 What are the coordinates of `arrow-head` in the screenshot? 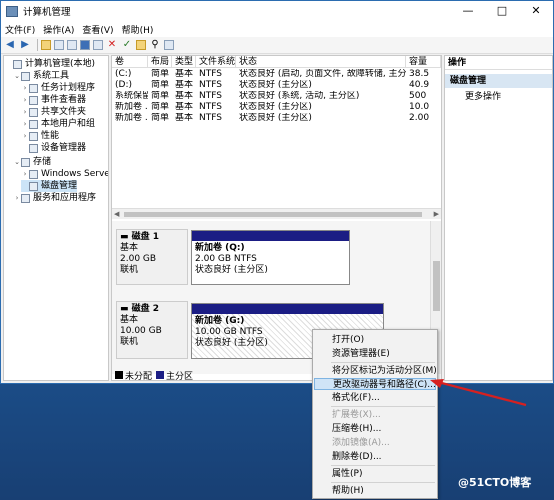 It's located at (437, 383).